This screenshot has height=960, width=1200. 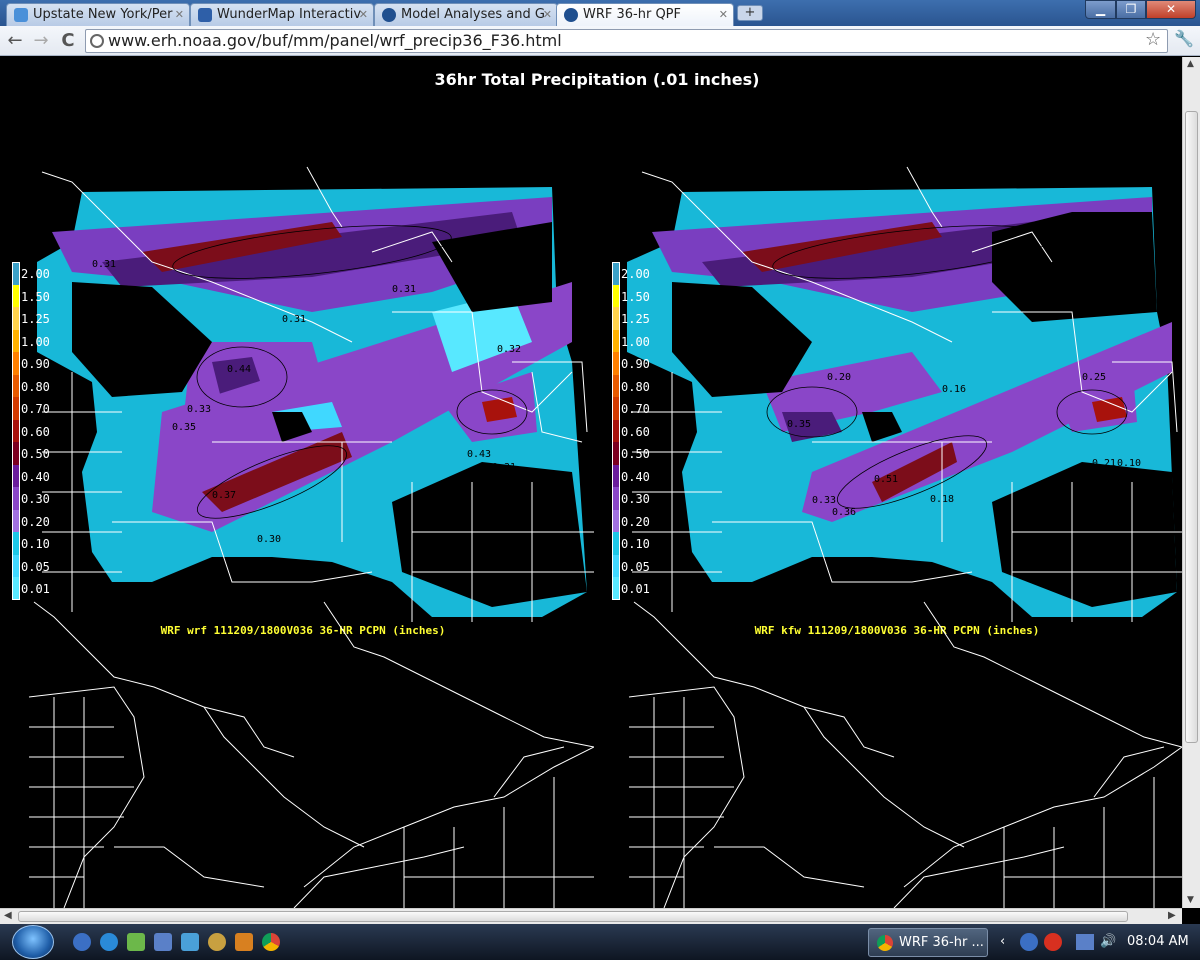 I want to click on contour-label: 0.44, so click(x=239, y=369).